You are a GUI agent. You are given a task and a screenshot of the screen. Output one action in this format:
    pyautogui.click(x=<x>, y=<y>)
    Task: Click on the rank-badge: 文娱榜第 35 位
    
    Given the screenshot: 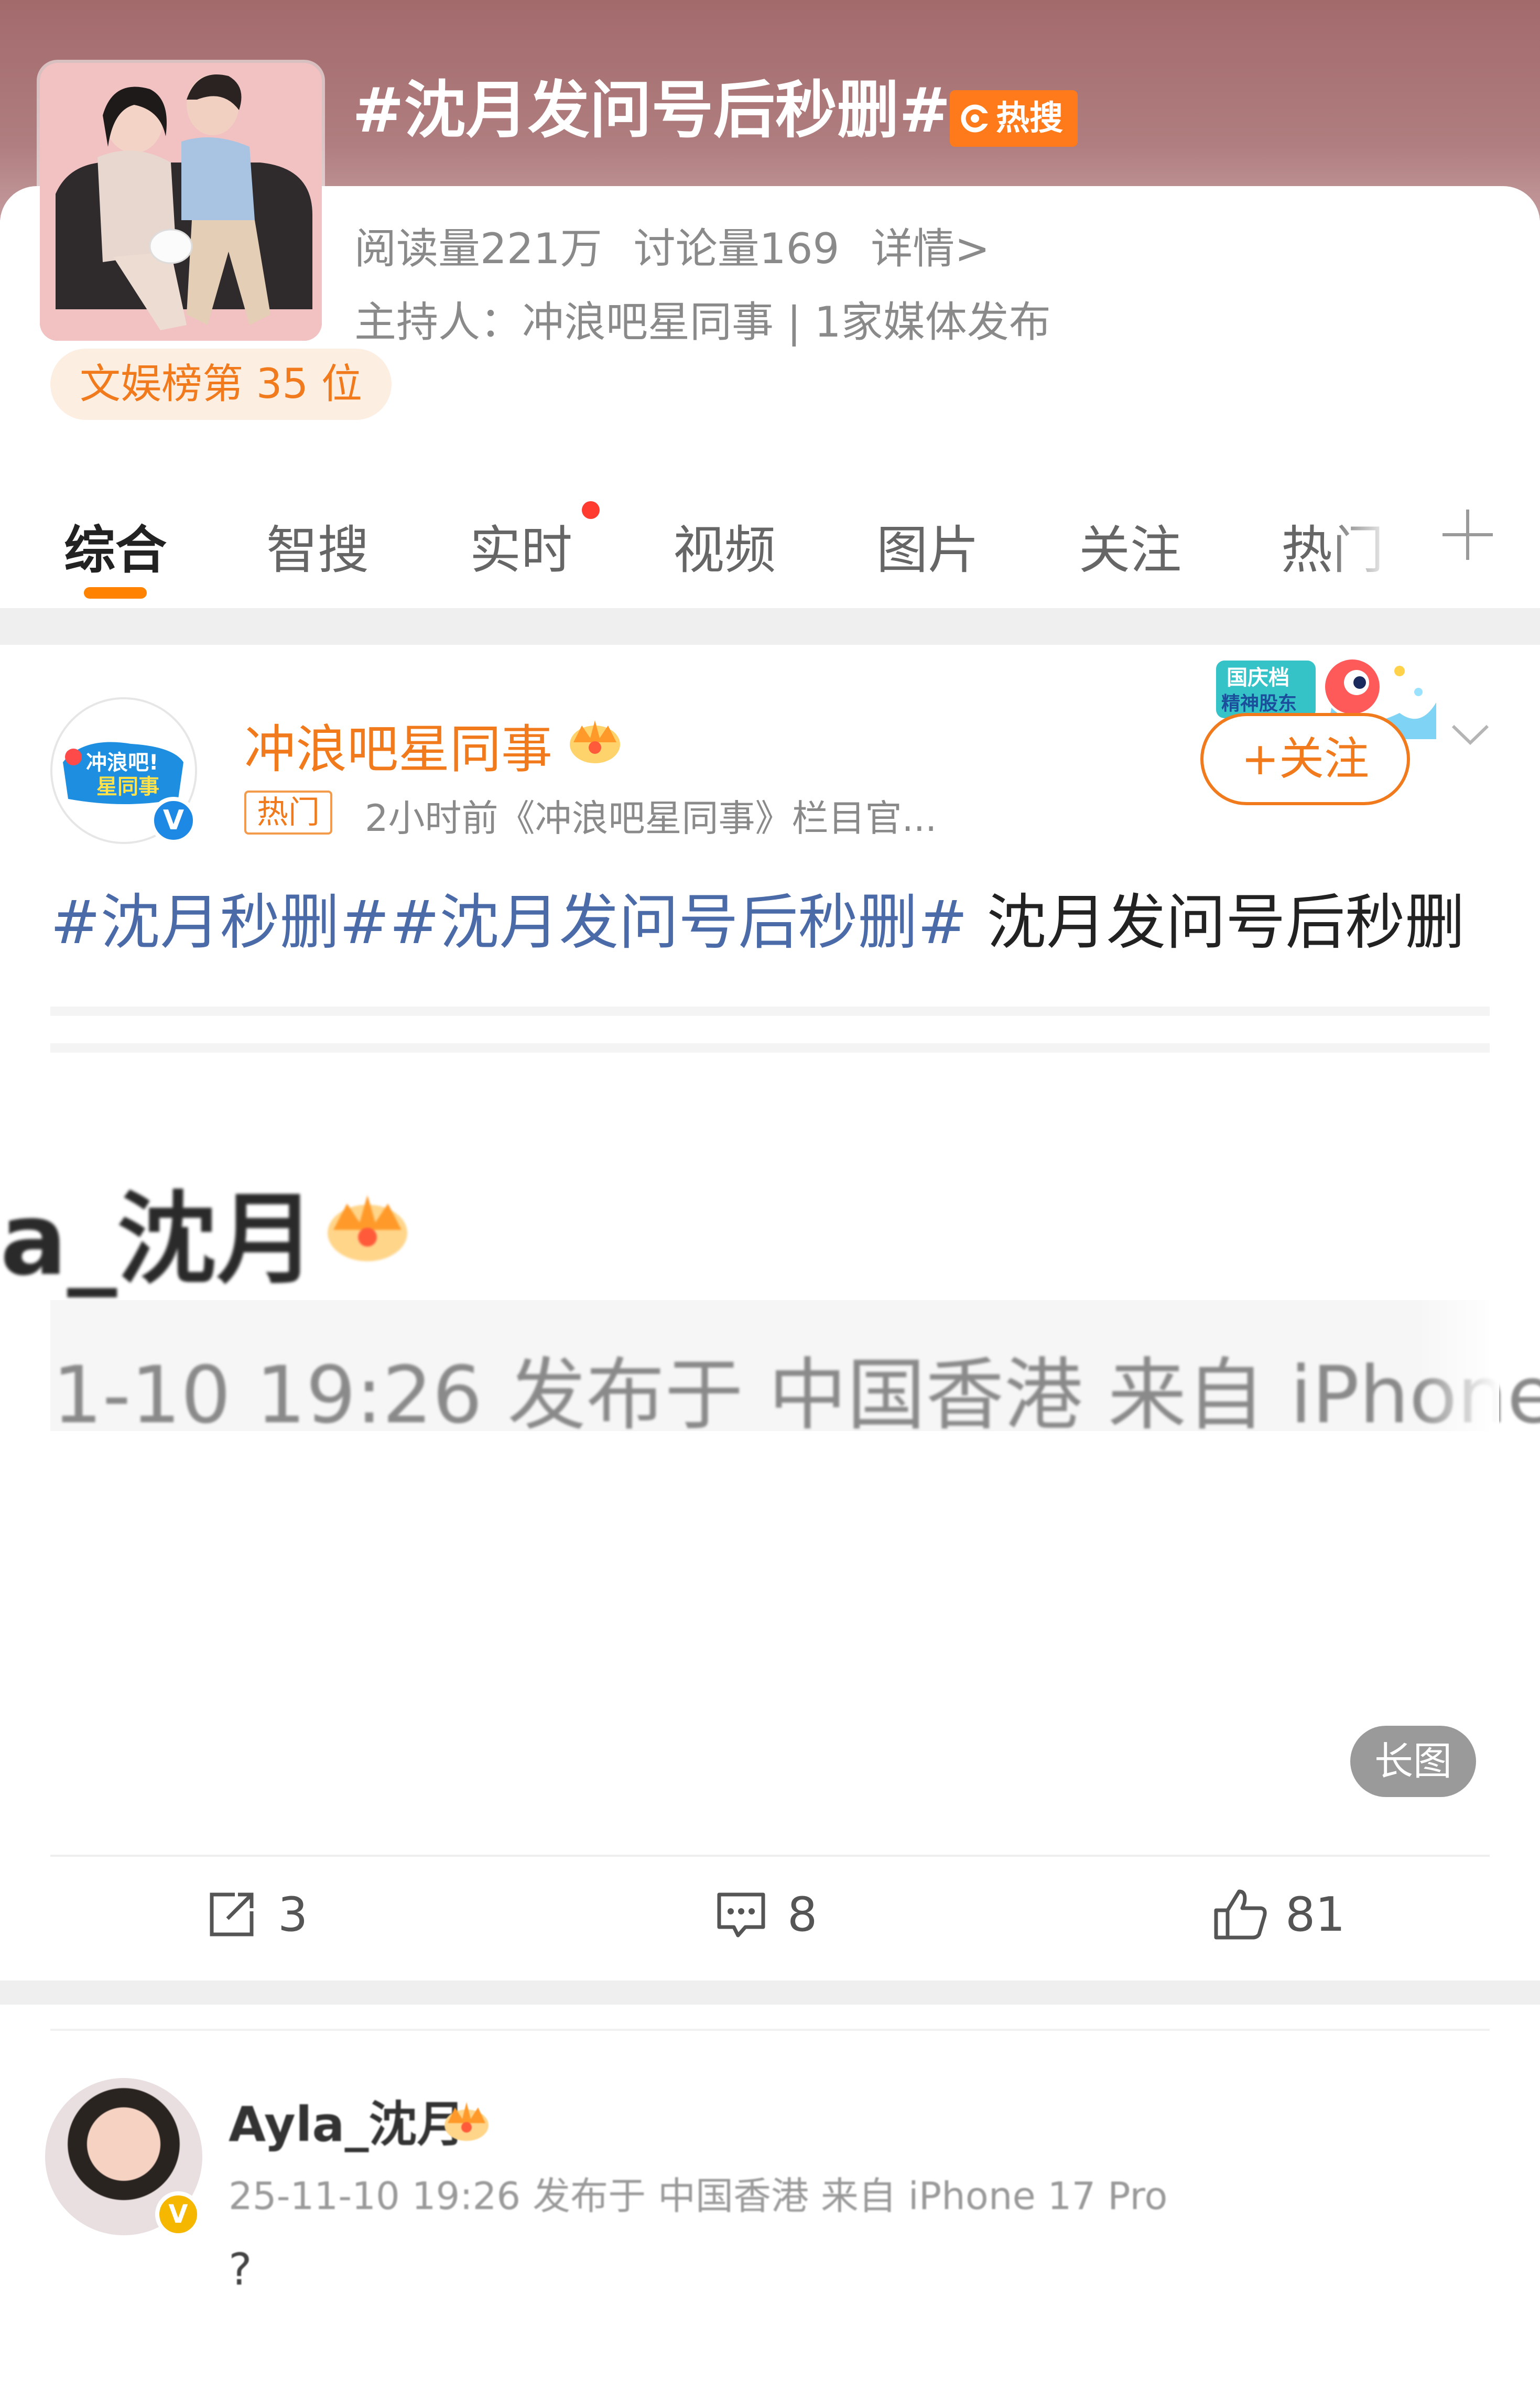 What is the action you would take?
    pyautogui.click(x=221, y=384)
    